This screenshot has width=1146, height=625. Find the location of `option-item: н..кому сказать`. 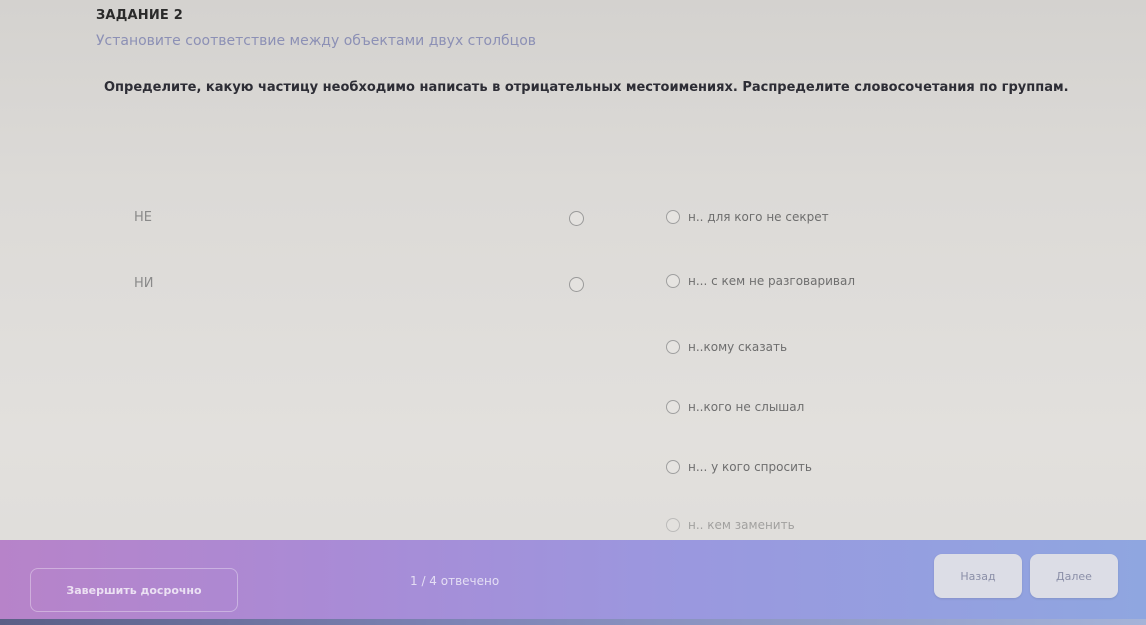

option-item: н..кому сказать is located at coordinates (726, 347).